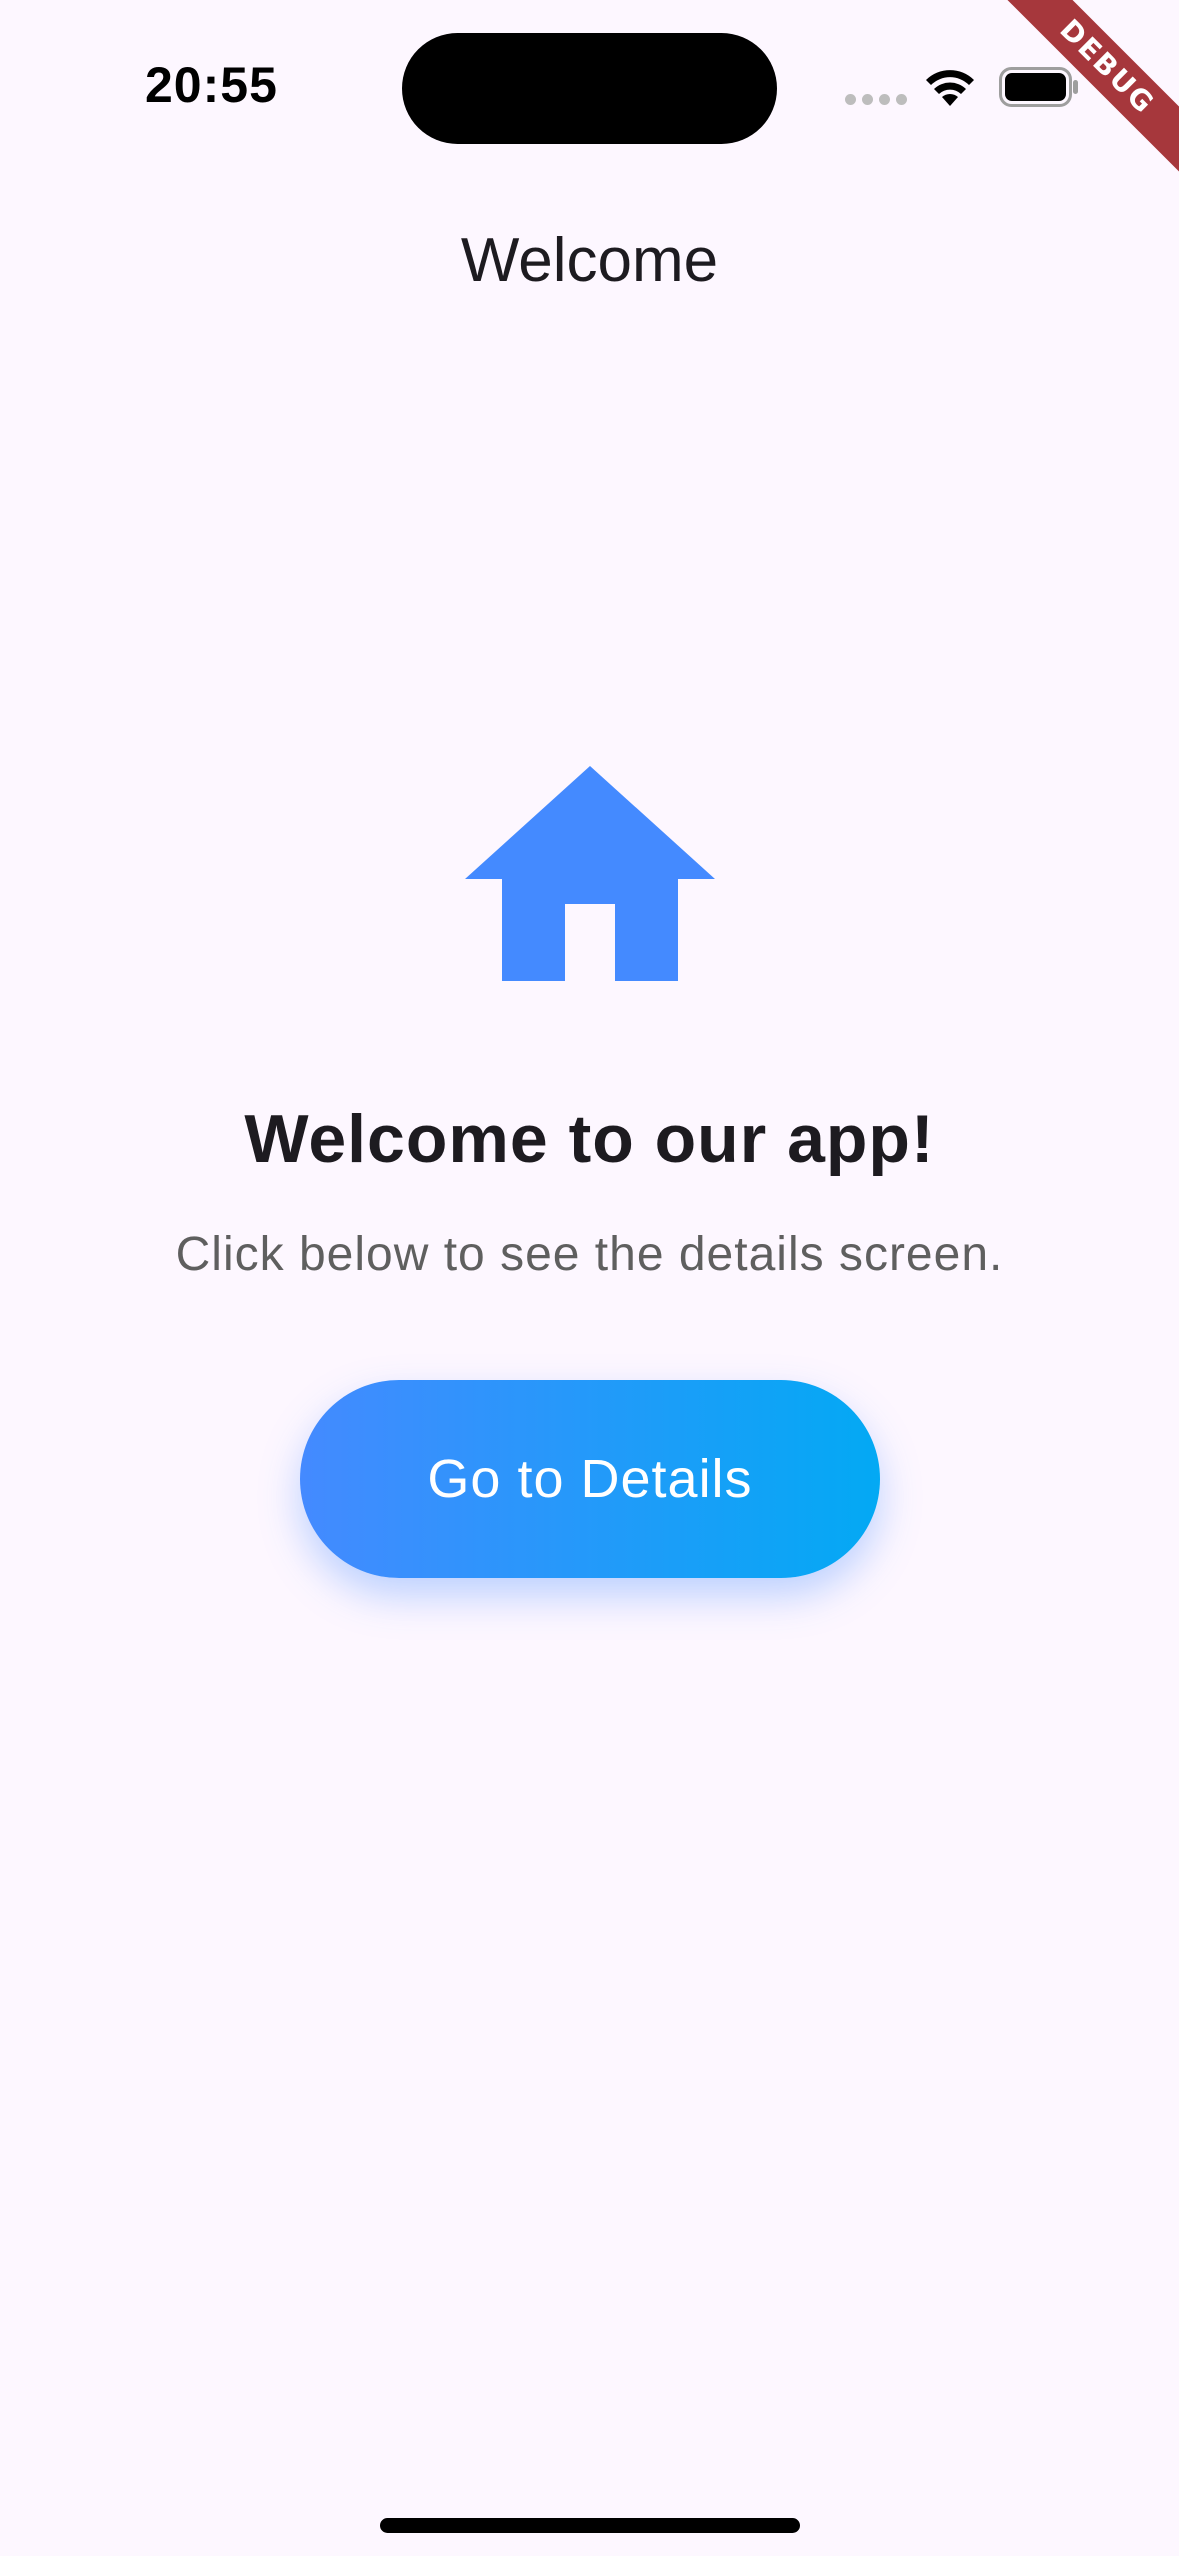 This screenshot has width=1179, height=2556. Describe the element at coordinates (589, 88) in the screenshot. I see `dynamic-island` at that location.